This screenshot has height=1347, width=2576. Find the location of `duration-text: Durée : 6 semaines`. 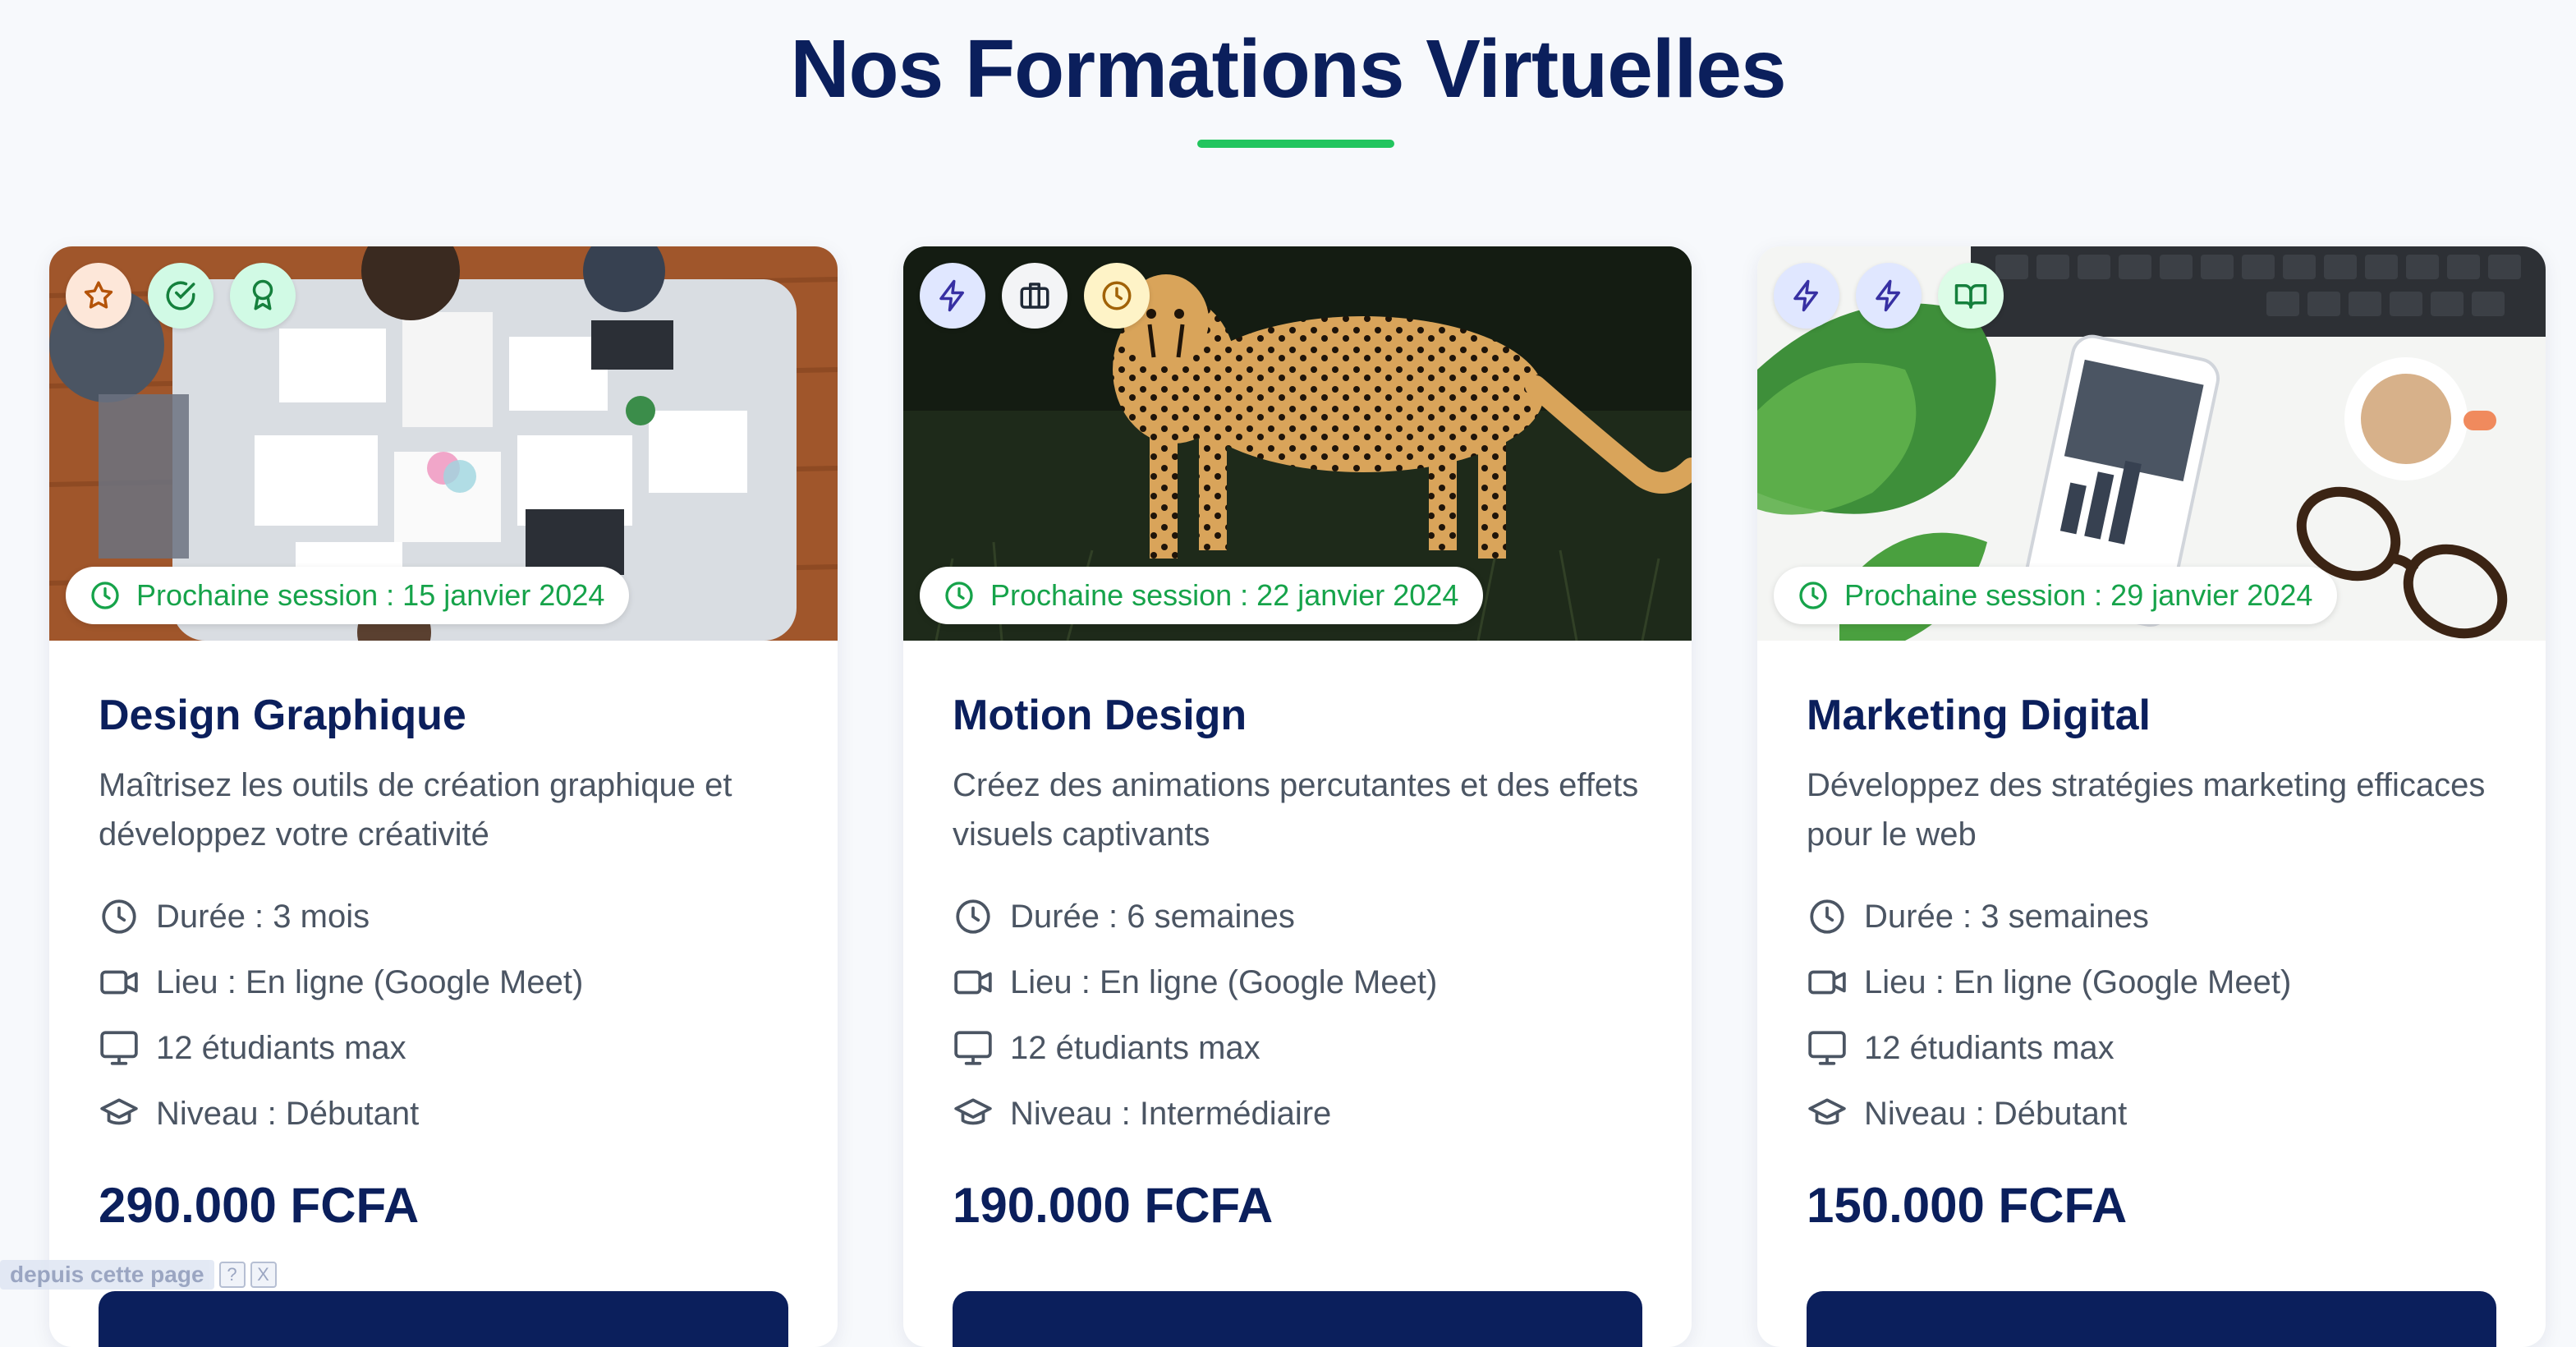

duration-text: Durée : 6 semaines is located at coordinates (1152, 916).